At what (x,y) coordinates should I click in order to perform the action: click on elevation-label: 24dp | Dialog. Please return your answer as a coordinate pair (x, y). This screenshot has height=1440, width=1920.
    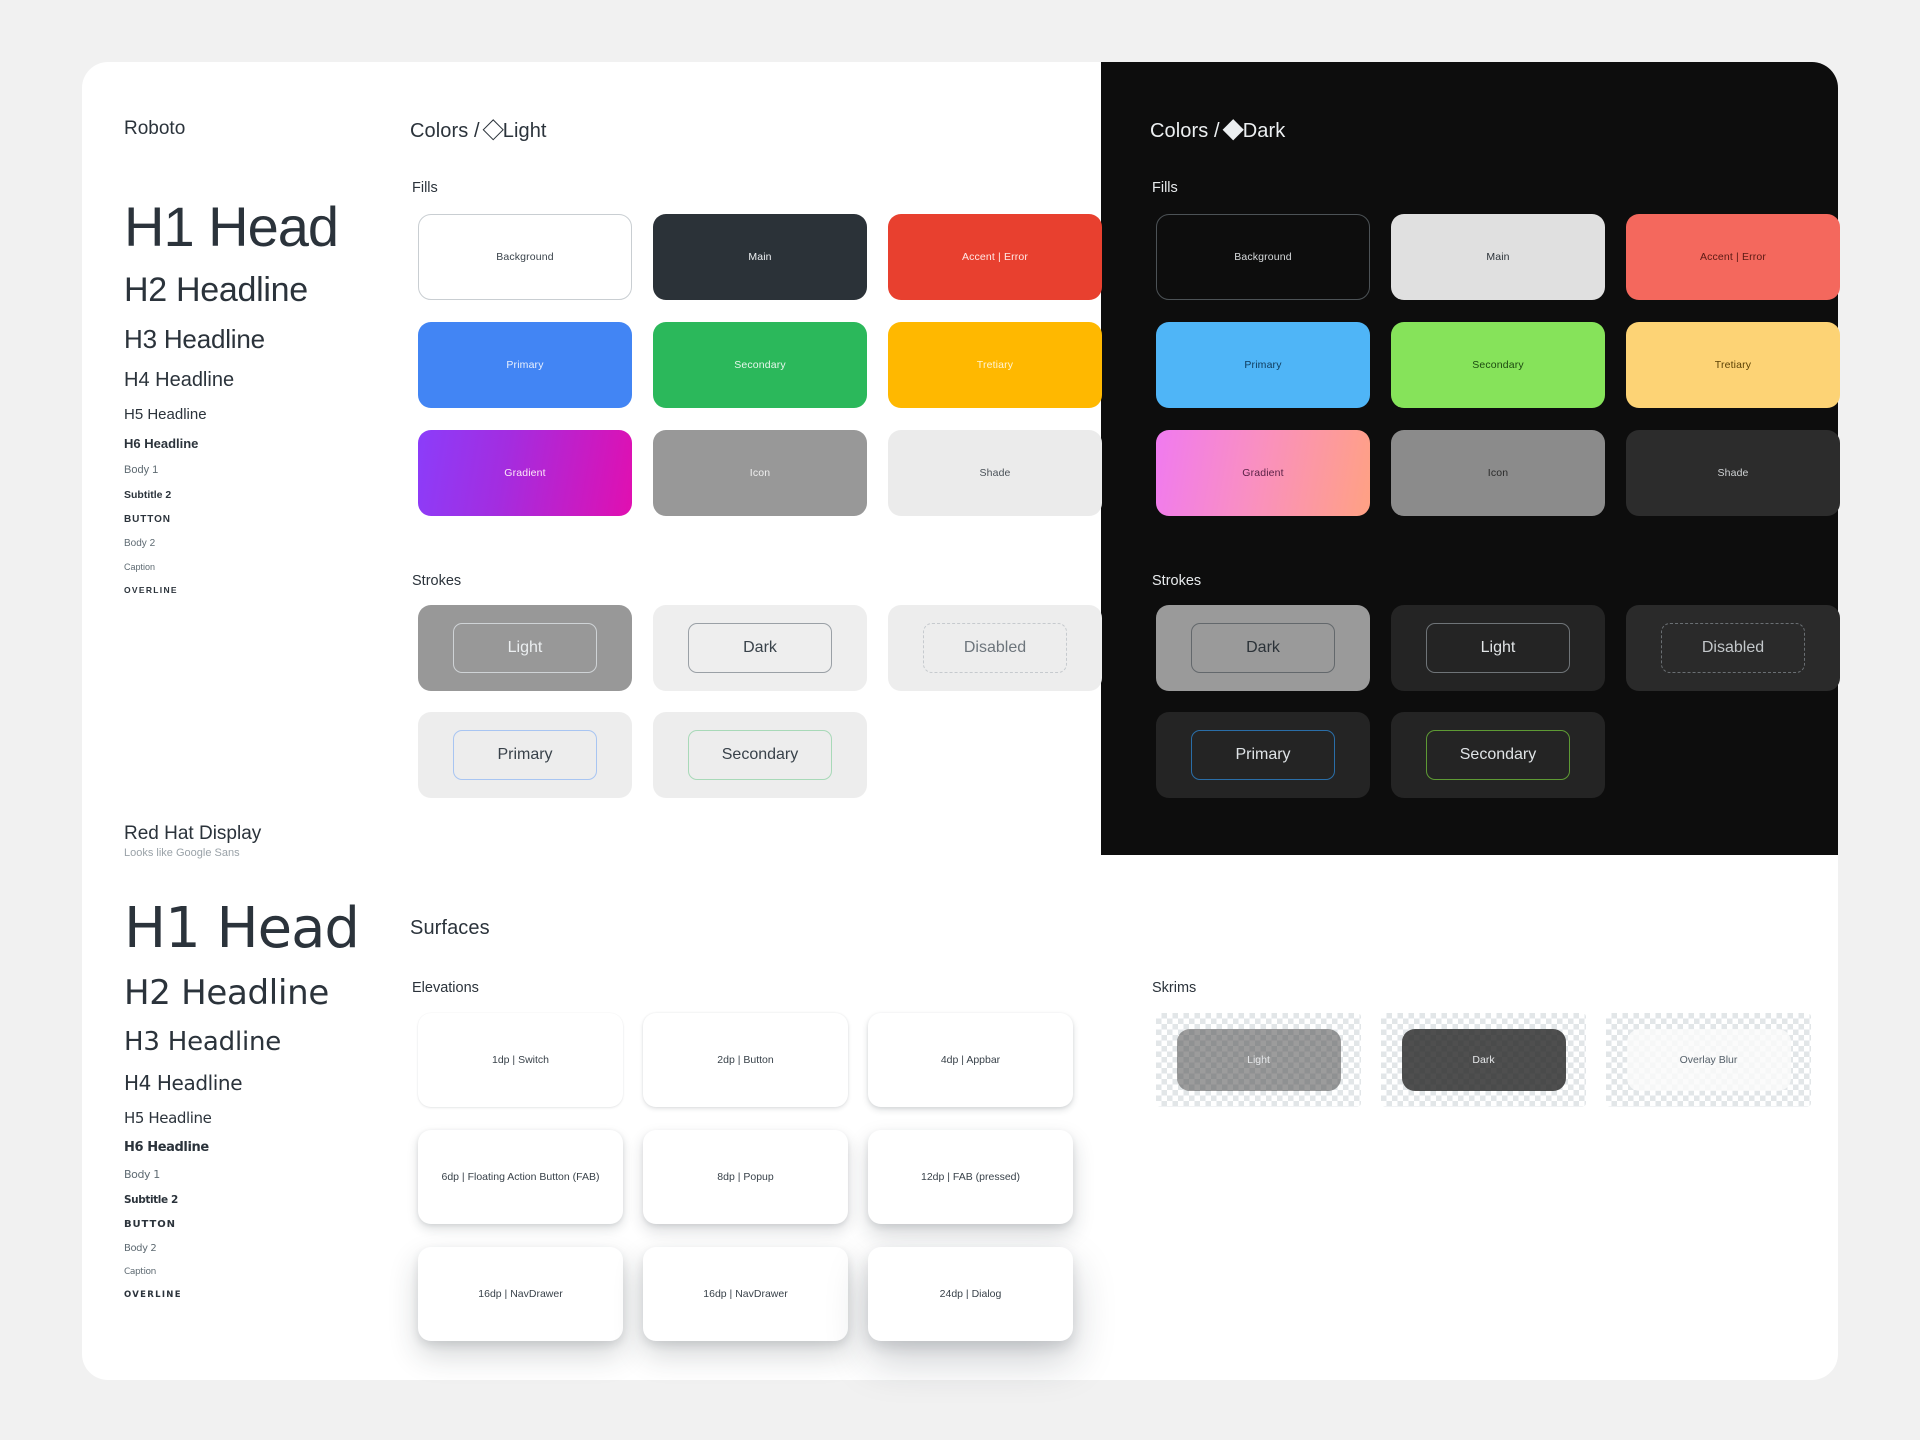
    Looking at the image, I should click on (970, 1294).